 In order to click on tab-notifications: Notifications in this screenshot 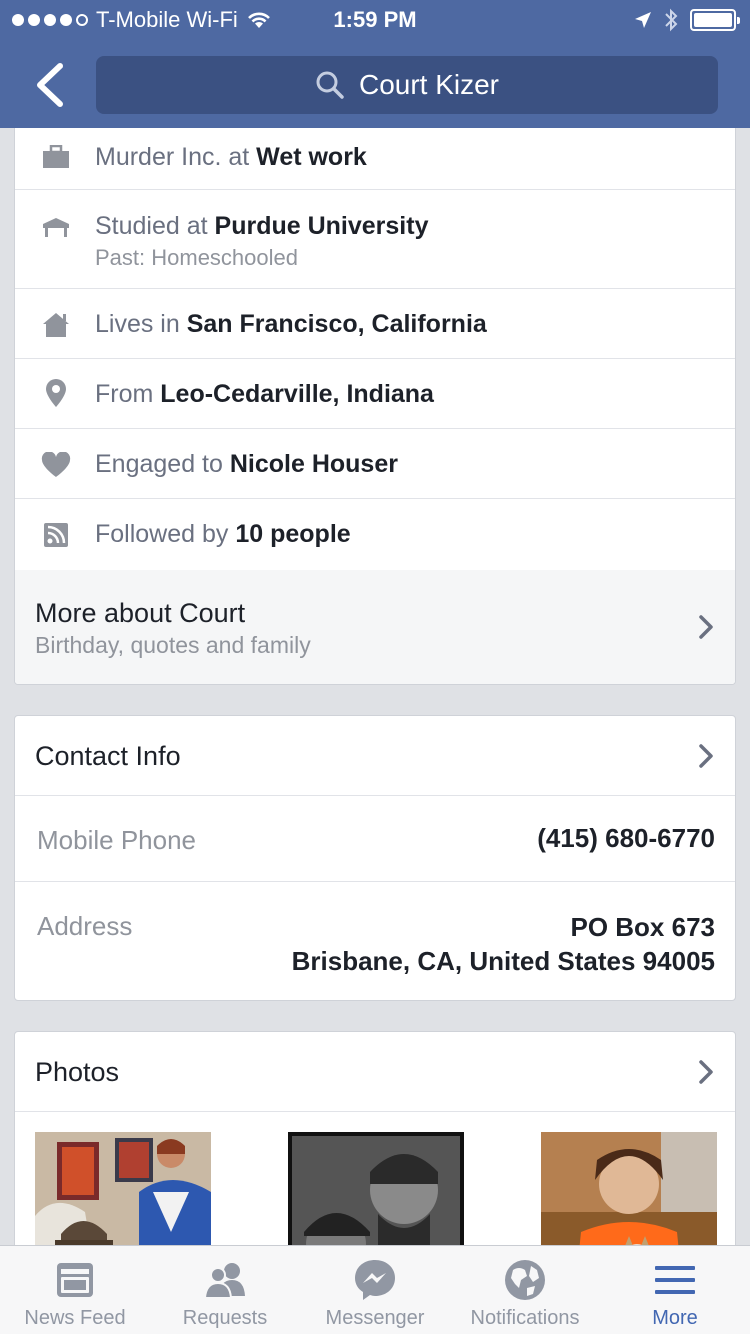, I will do `click(525, 1290)`.